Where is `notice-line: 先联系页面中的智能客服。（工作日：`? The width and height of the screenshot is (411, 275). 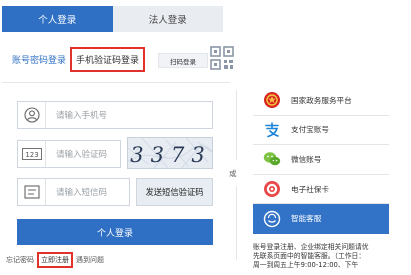
notice-line: 先联系页面中的智能客服。（工作日： is located at coordinates (309, 256).